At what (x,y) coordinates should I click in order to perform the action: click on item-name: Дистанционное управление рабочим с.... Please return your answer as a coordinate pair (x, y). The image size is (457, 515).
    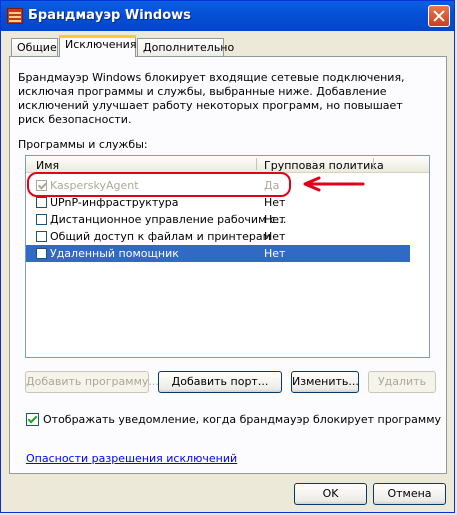
    Looking at the image, I should click on (168, 219).